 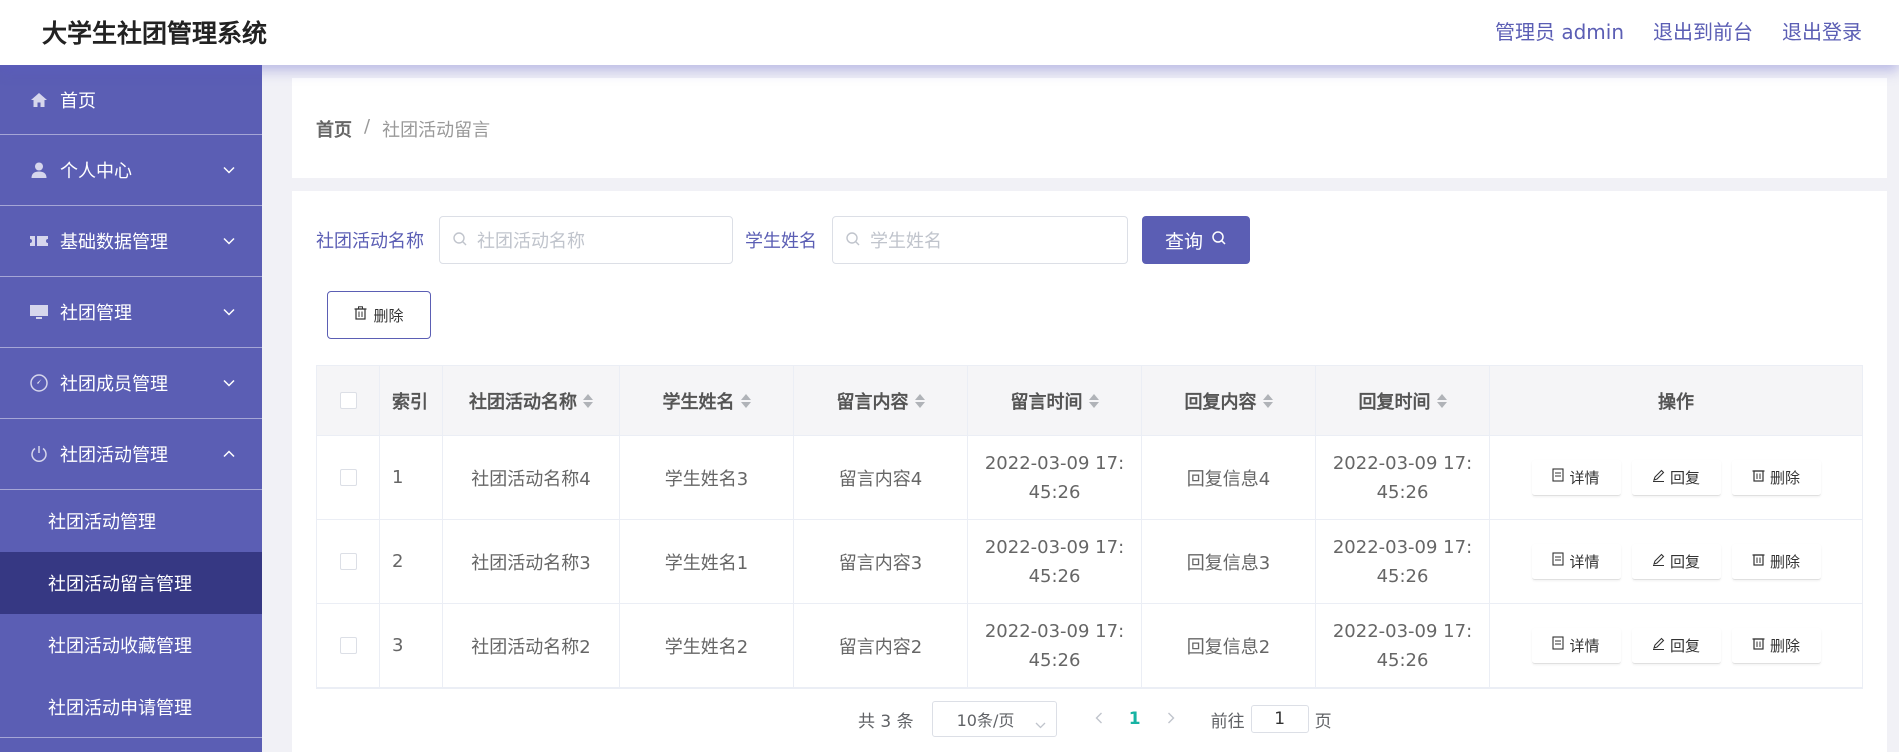 I want to click on page-number-current: 1, so click(x=1135, y=719).